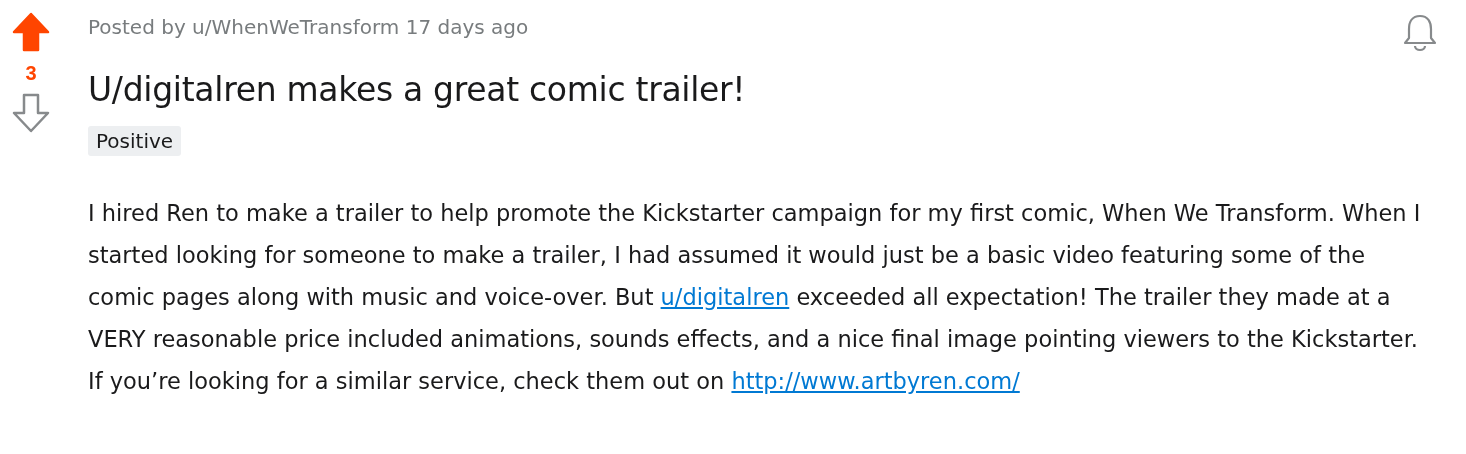 This screenshot has width=1466, height=454. I want to click on post-link: http://www.artbyren.com/, so click(875, 381).